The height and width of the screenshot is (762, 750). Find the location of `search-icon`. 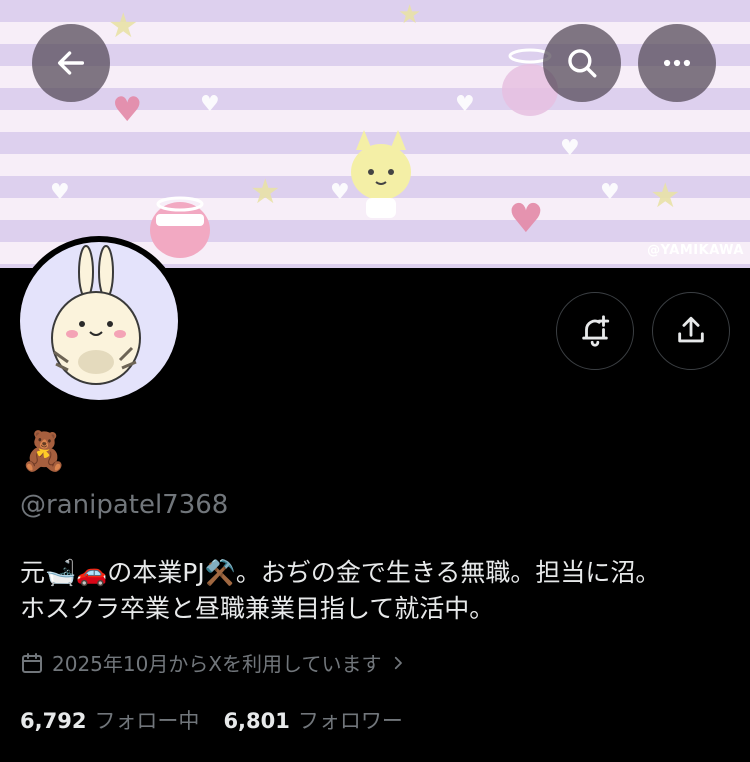

search-icon is located at coordinates (582, 63).